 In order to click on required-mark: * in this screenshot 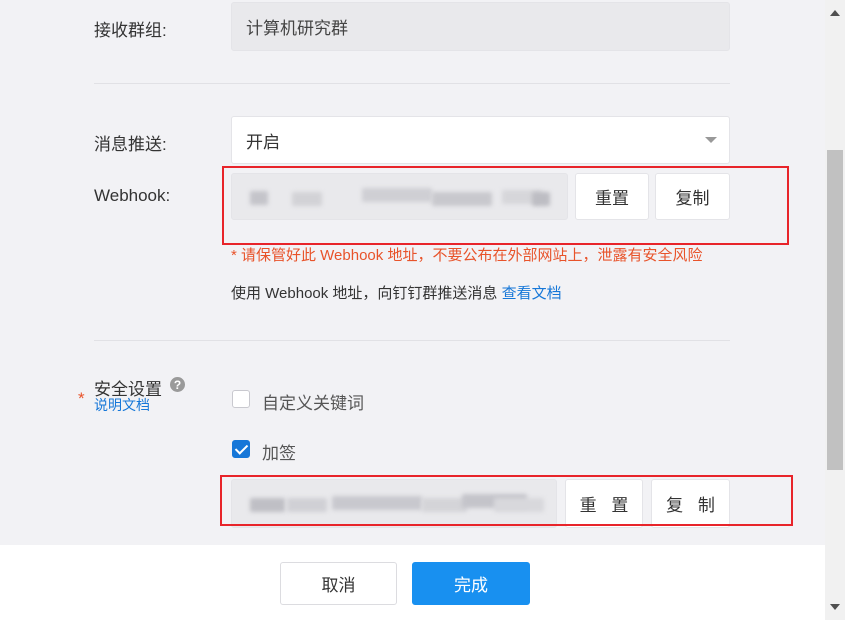, I will do `click(81, 398)`.